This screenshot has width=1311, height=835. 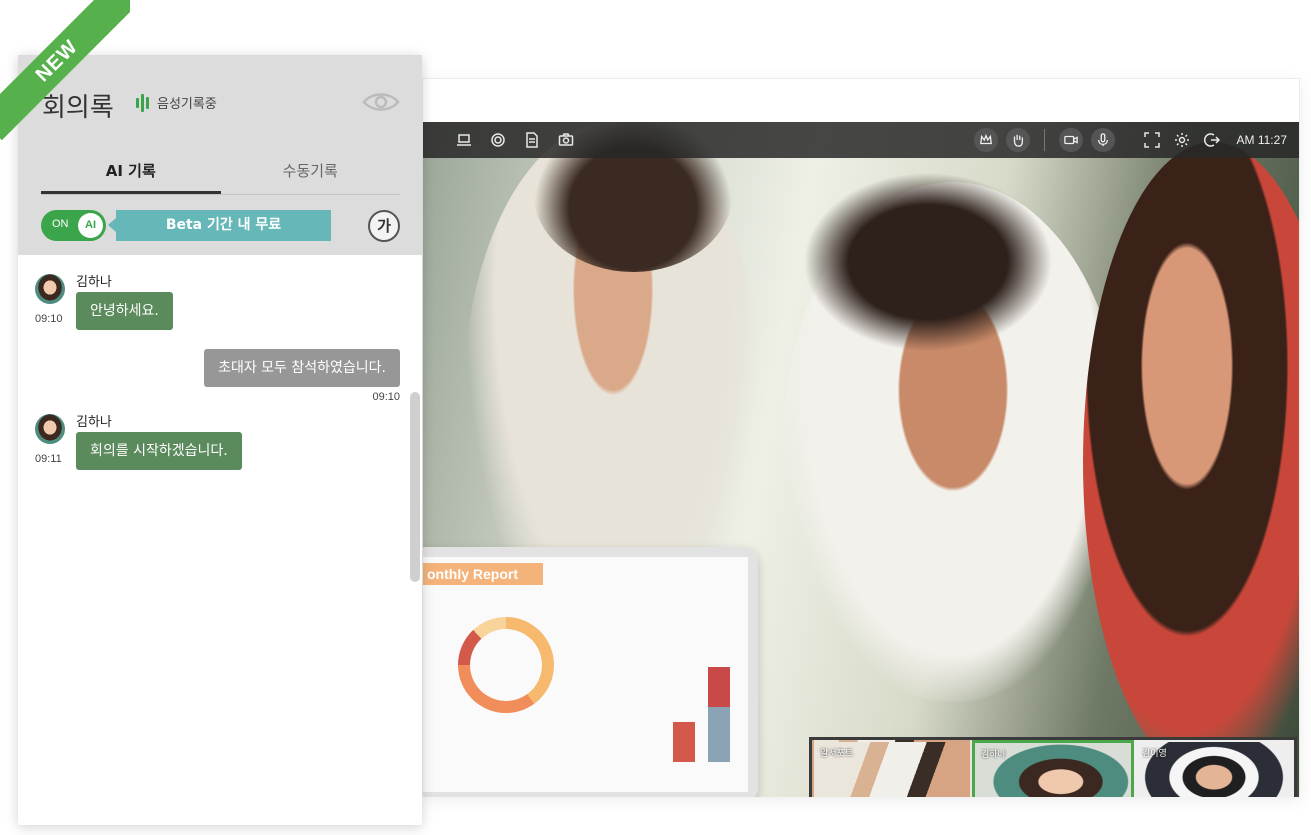 I want to click on donut-chart-graphic, so click(x=506, y=665).